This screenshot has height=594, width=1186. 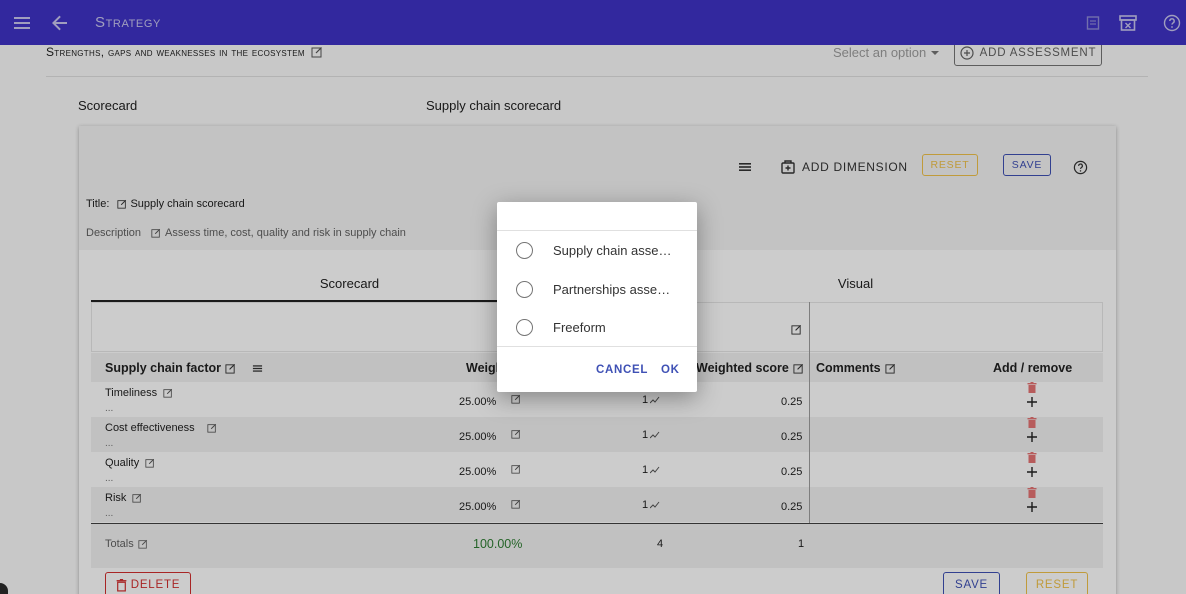 What do you see at coordinates (670, 370) in the screenshot?
I see `ok-button: OK` at bounding box center [670, 370].